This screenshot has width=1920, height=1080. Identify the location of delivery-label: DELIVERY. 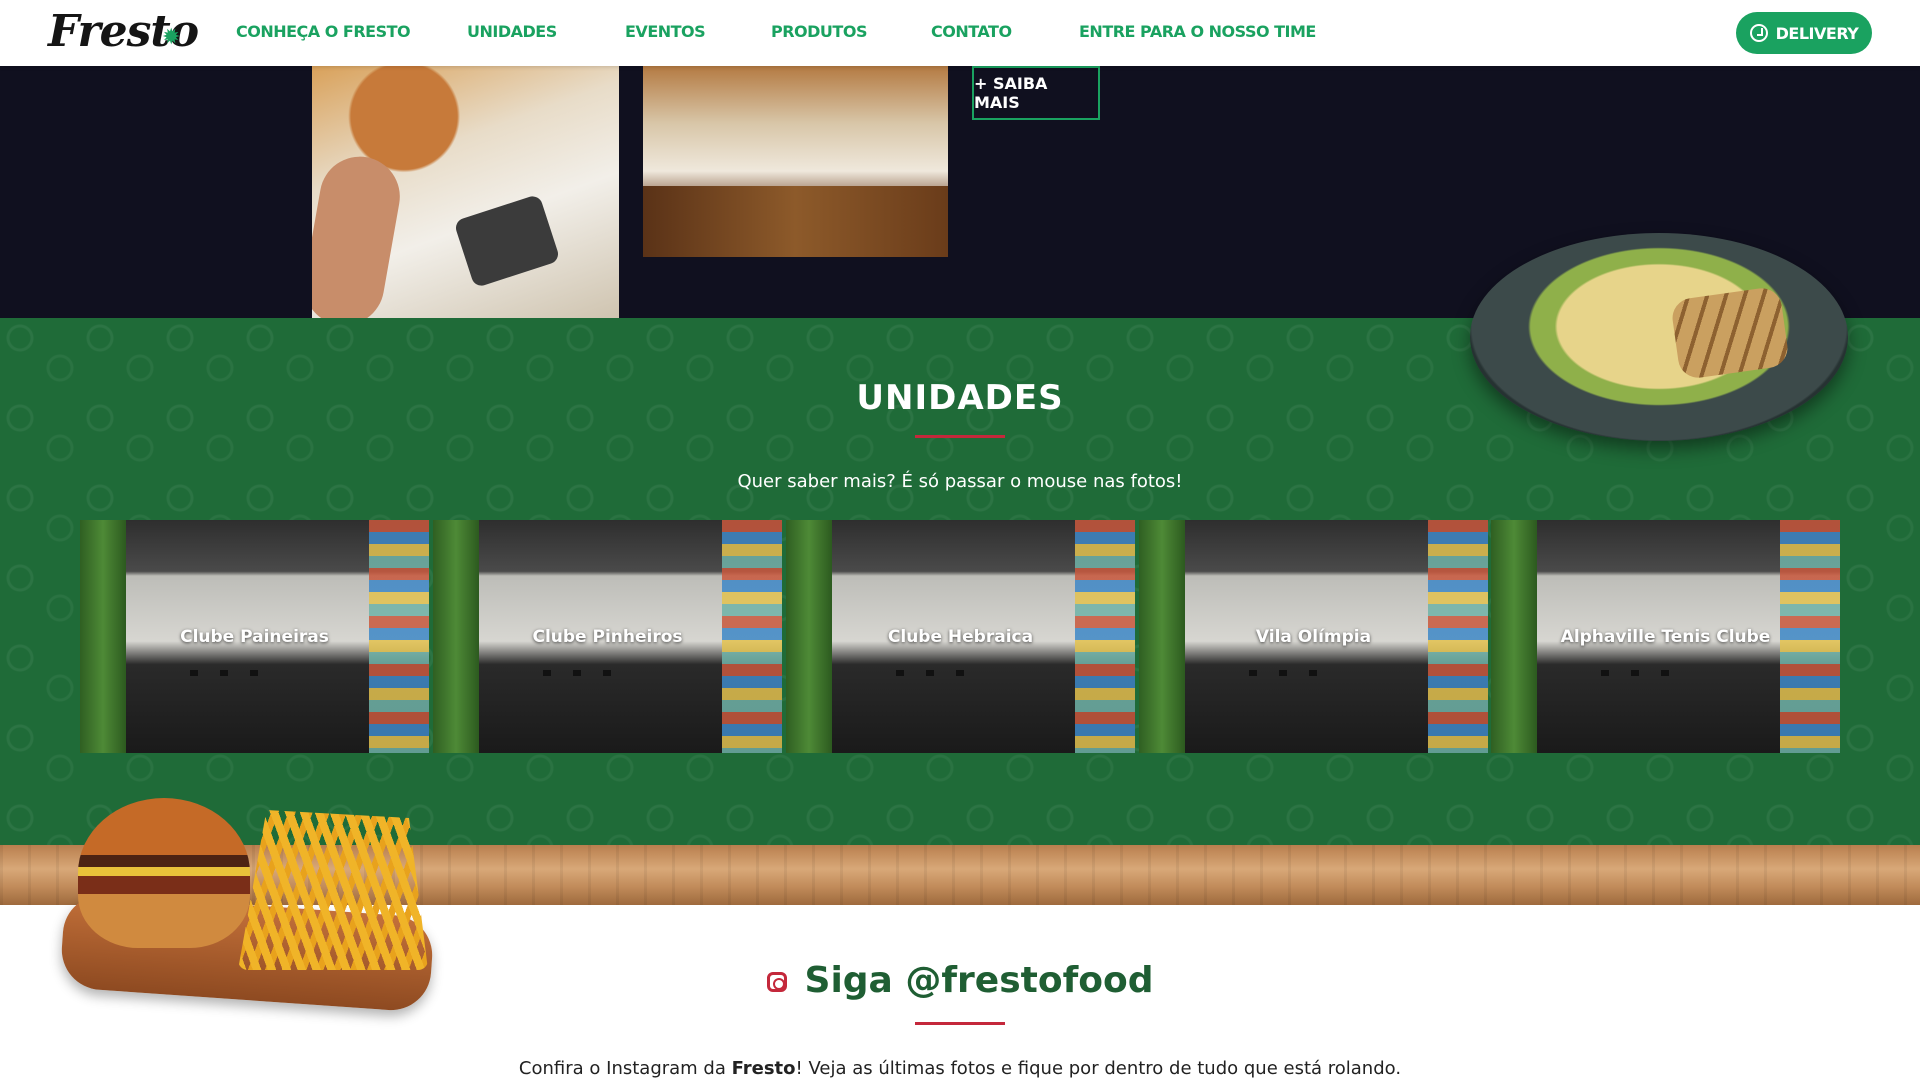
(1817, 33).